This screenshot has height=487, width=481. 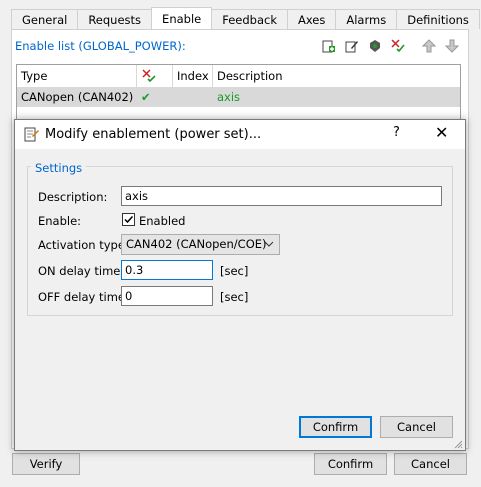 I want to click on enabled-column-icon, so click(x=149, y=76).